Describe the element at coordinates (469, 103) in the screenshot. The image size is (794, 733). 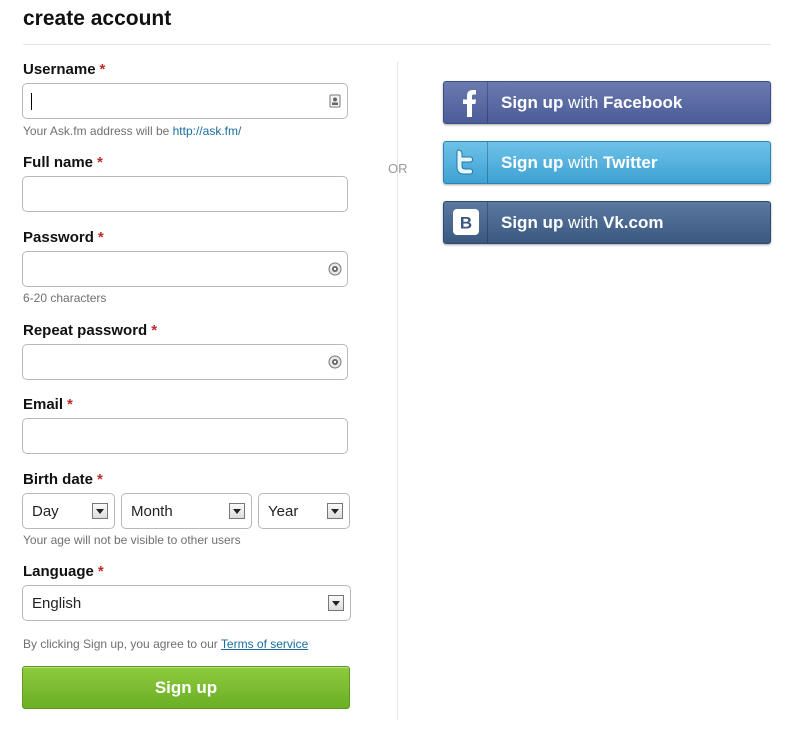
I see `facebook-icon` at that location.